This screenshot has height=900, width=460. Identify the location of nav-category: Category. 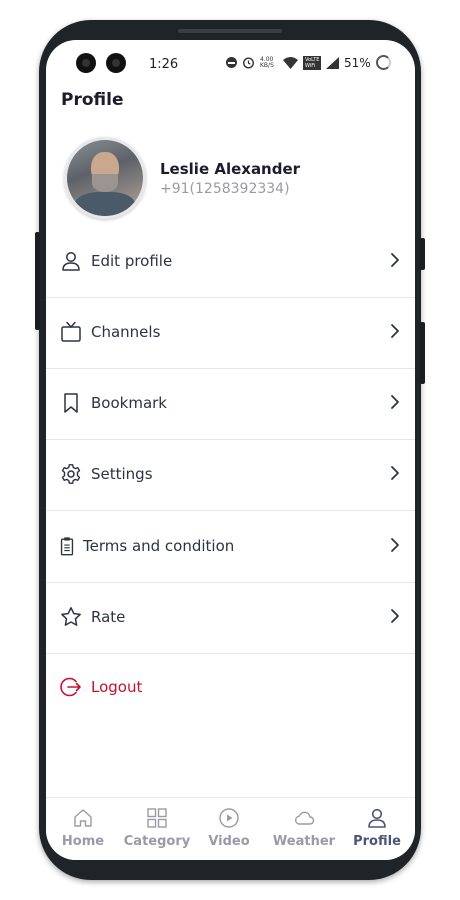
(157, 827).